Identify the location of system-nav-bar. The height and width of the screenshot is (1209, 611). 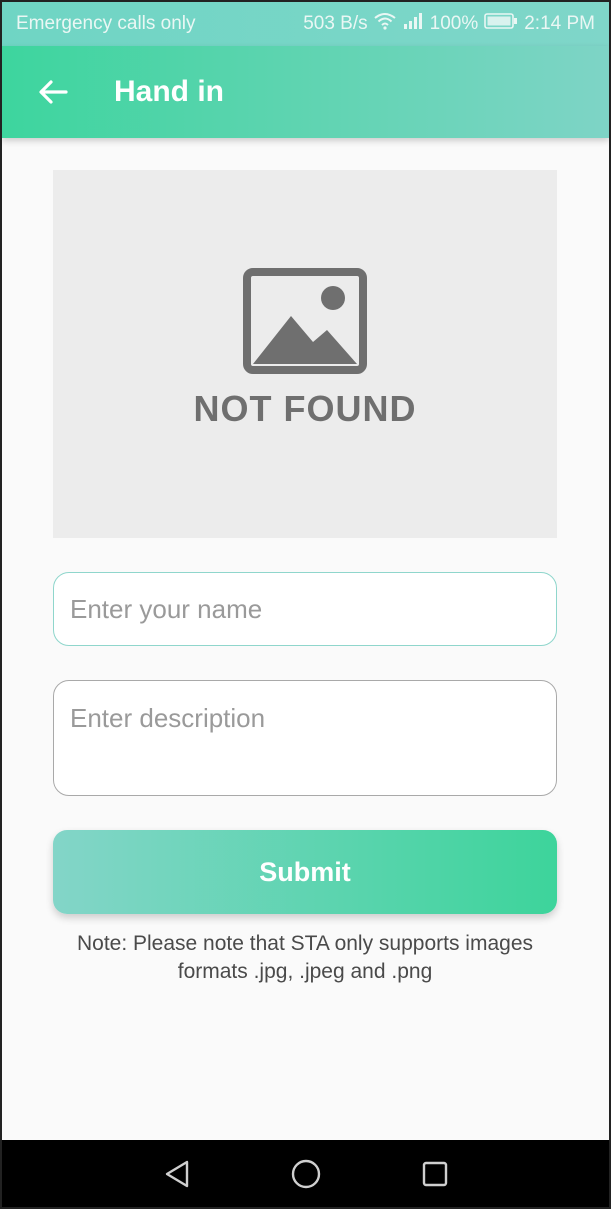
(305, 1173).